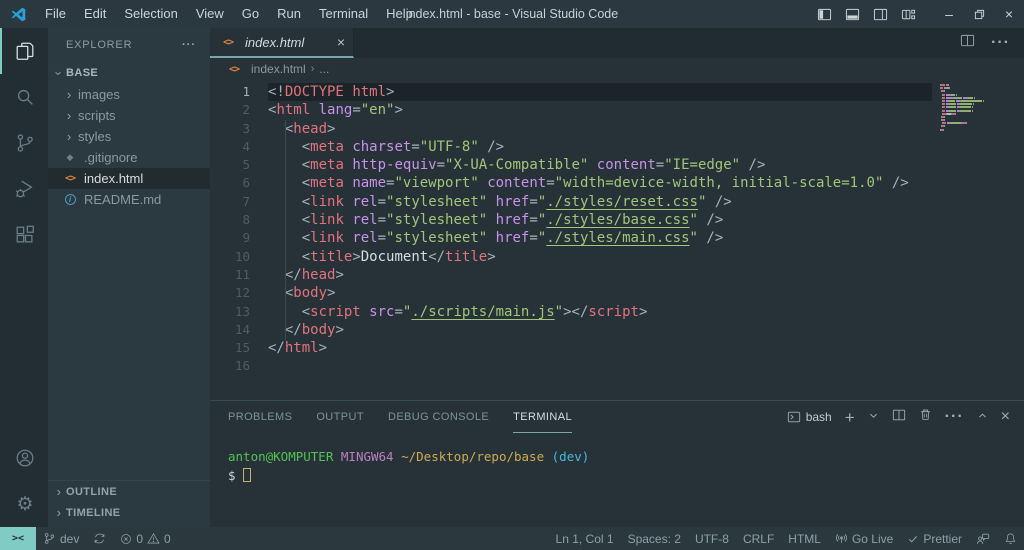  I want to click on new-terminal-icon: +, so click(850, 417).